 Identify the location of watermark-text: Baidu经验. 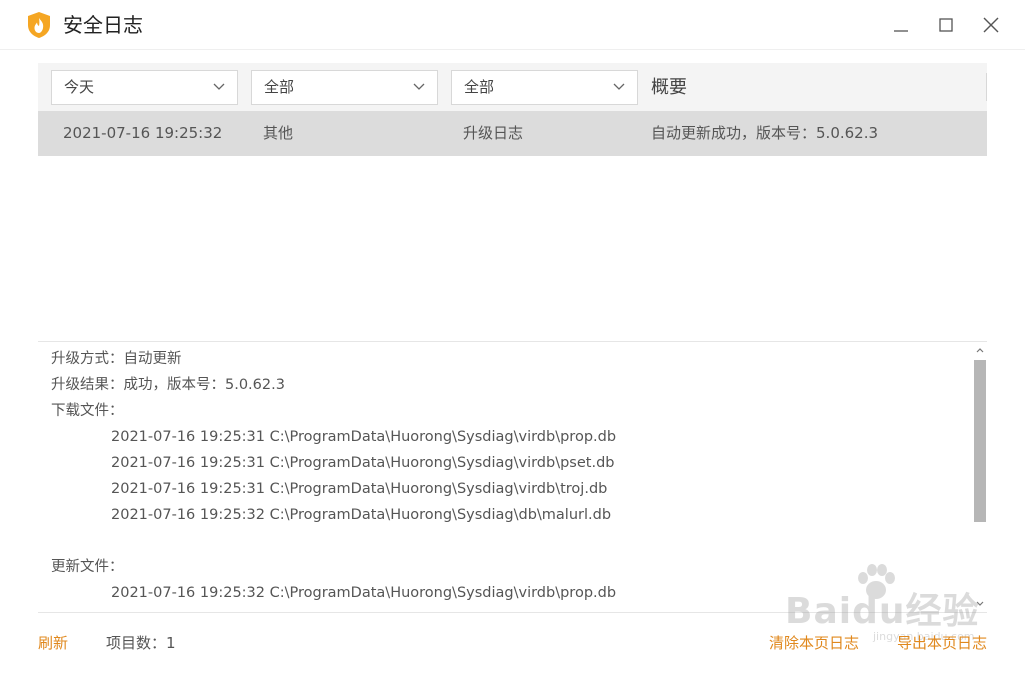
(882, 611).